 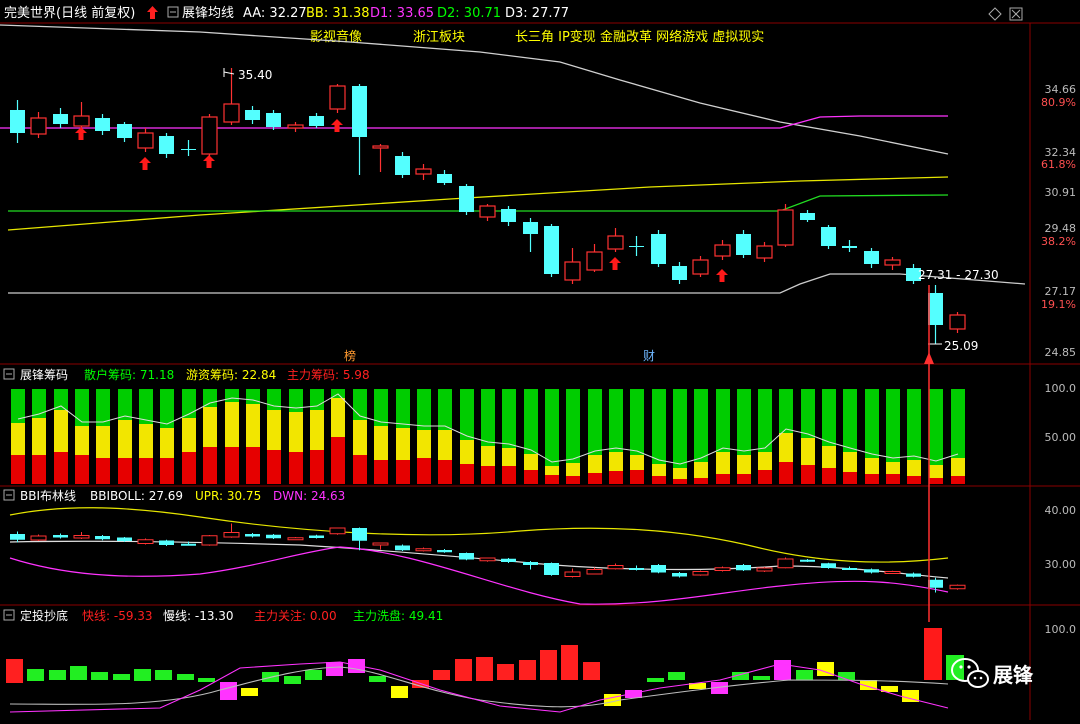 I want to click on stock-title: 完美世界(日线 前复权), so click(x=69, y=13).